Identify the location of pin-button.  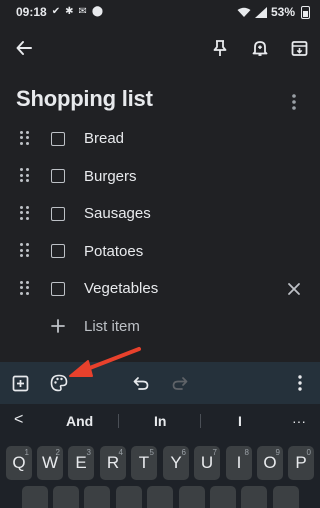
(220, 48).